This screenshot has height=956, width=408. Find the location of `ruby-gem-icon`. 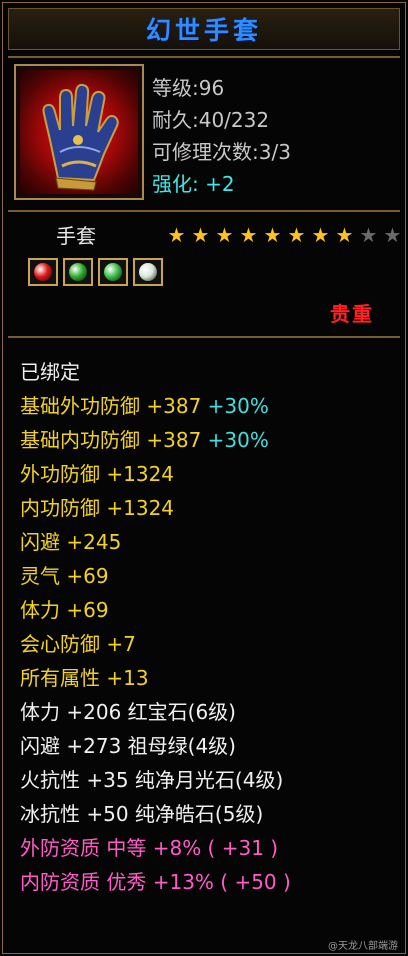

ruby-gem-icon is located at coordinates (43, 272).